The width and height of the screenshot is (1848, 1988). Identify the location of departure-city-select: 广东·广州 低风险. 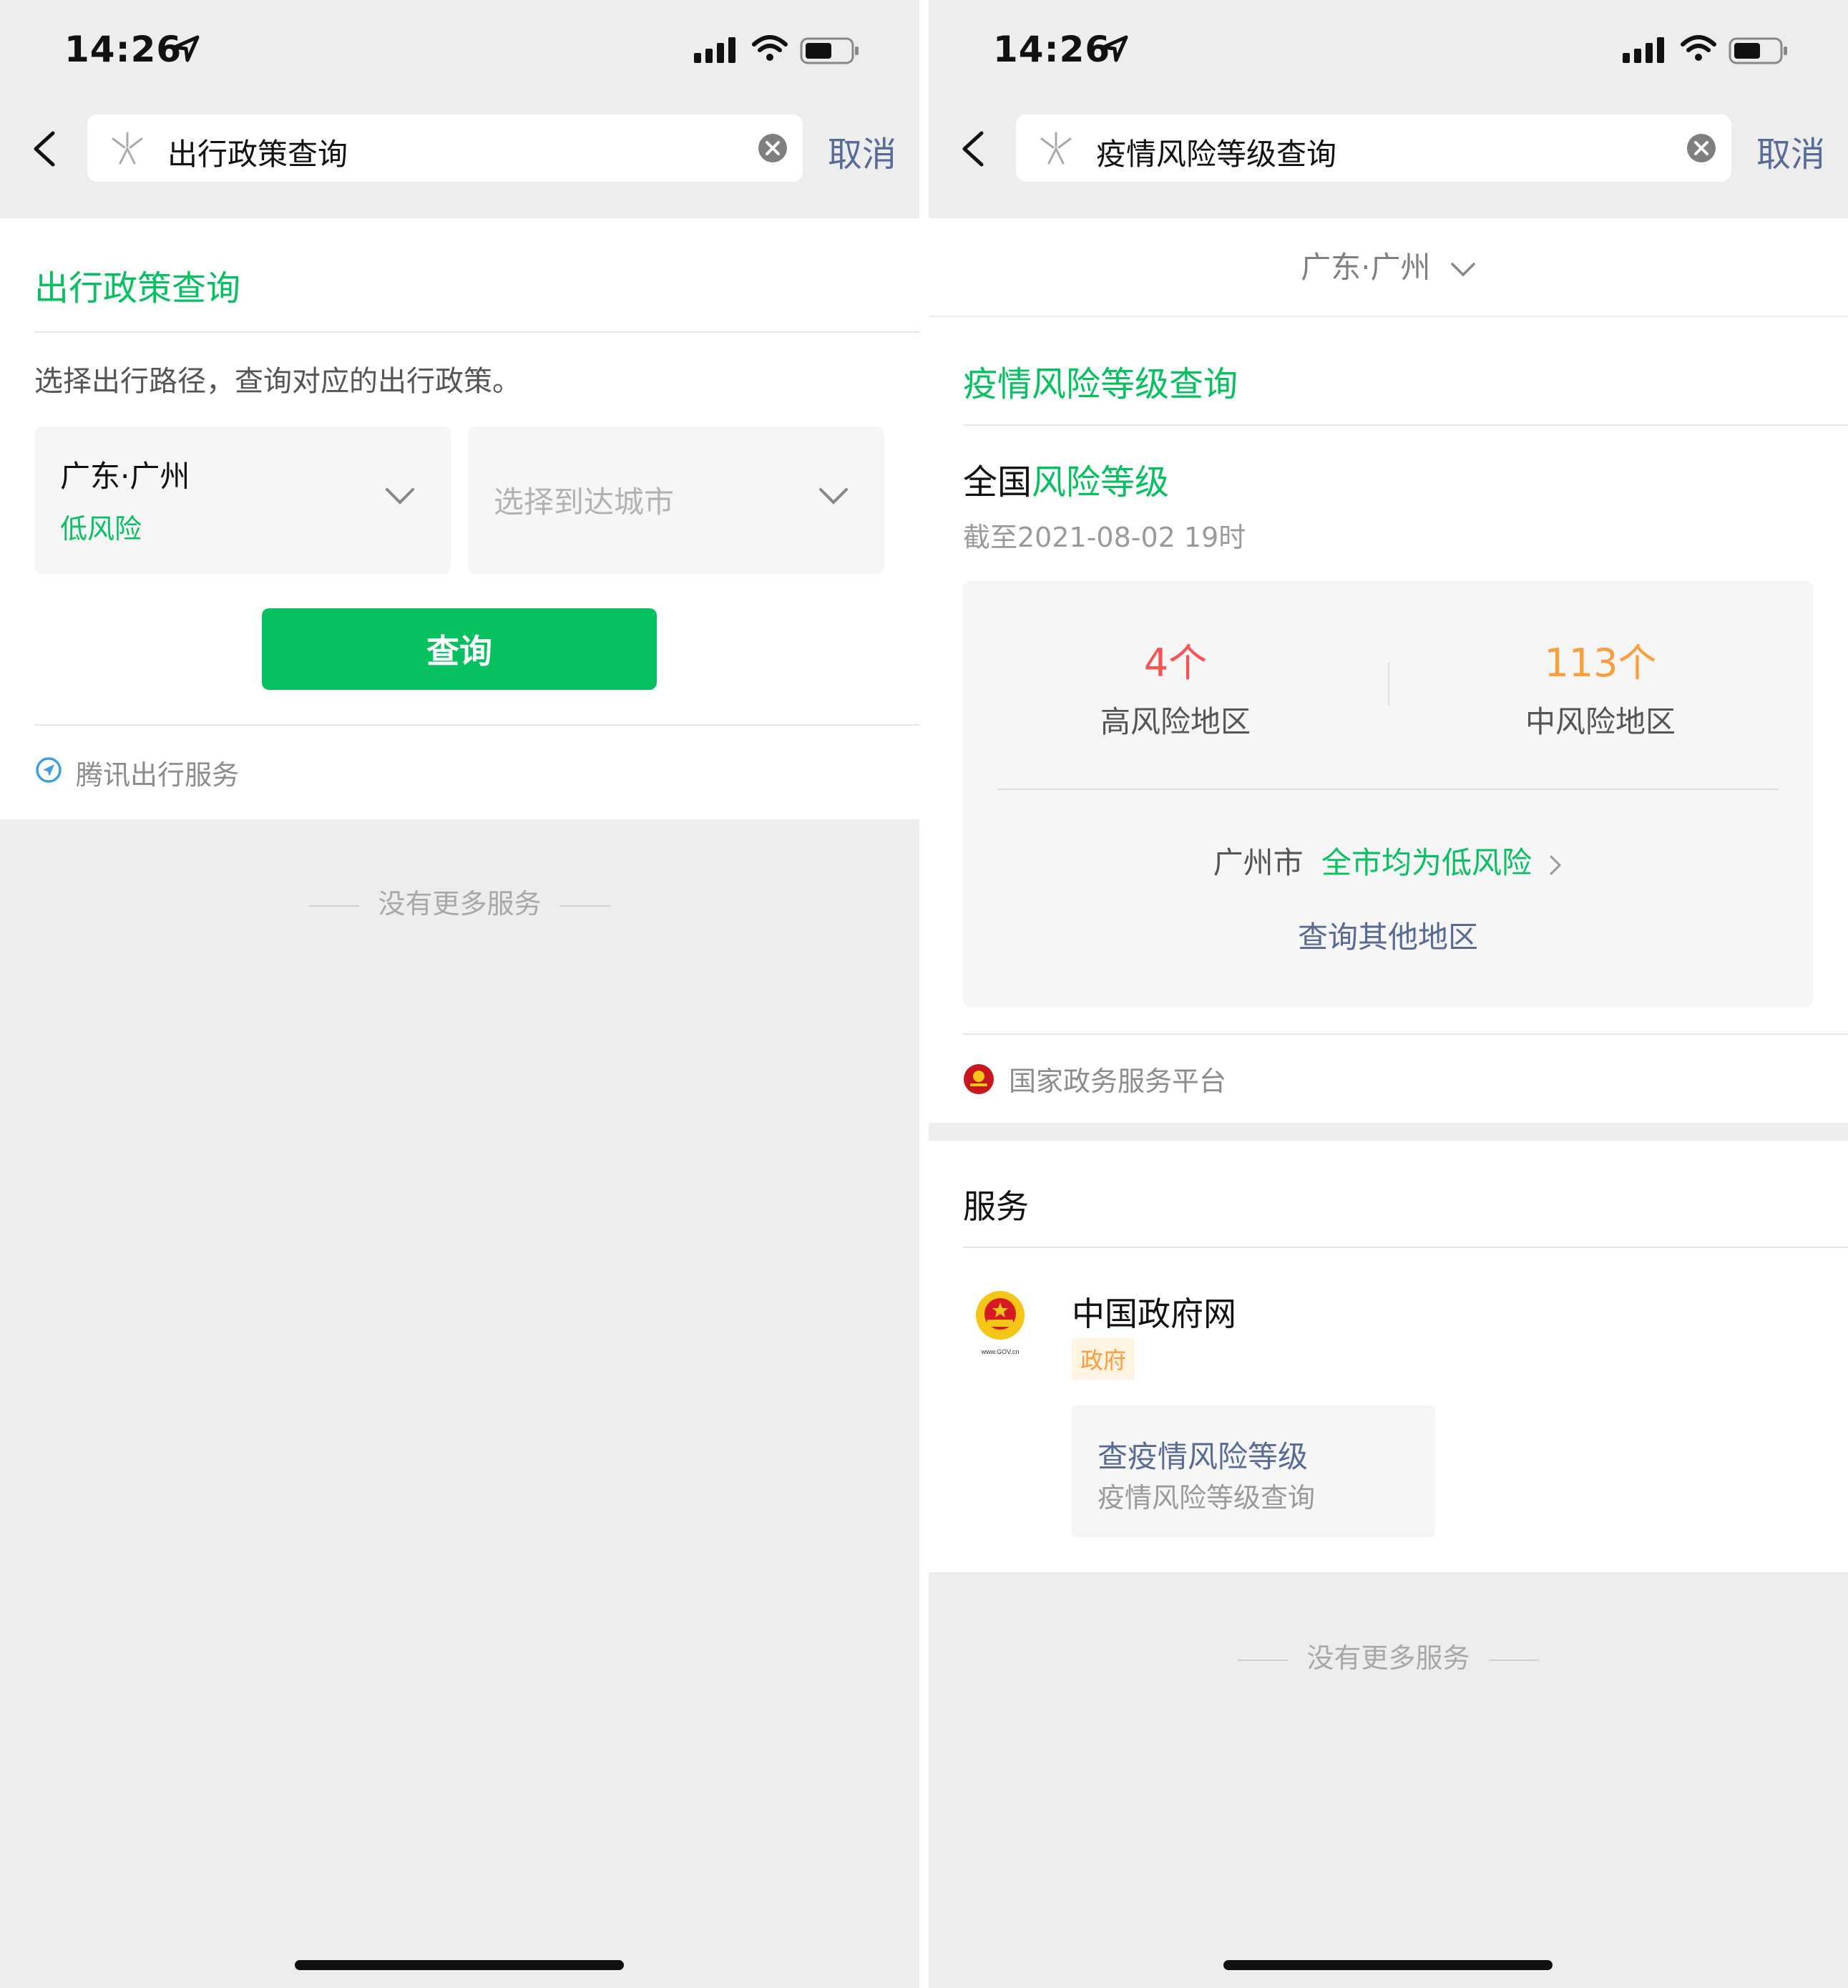
(242, 501).